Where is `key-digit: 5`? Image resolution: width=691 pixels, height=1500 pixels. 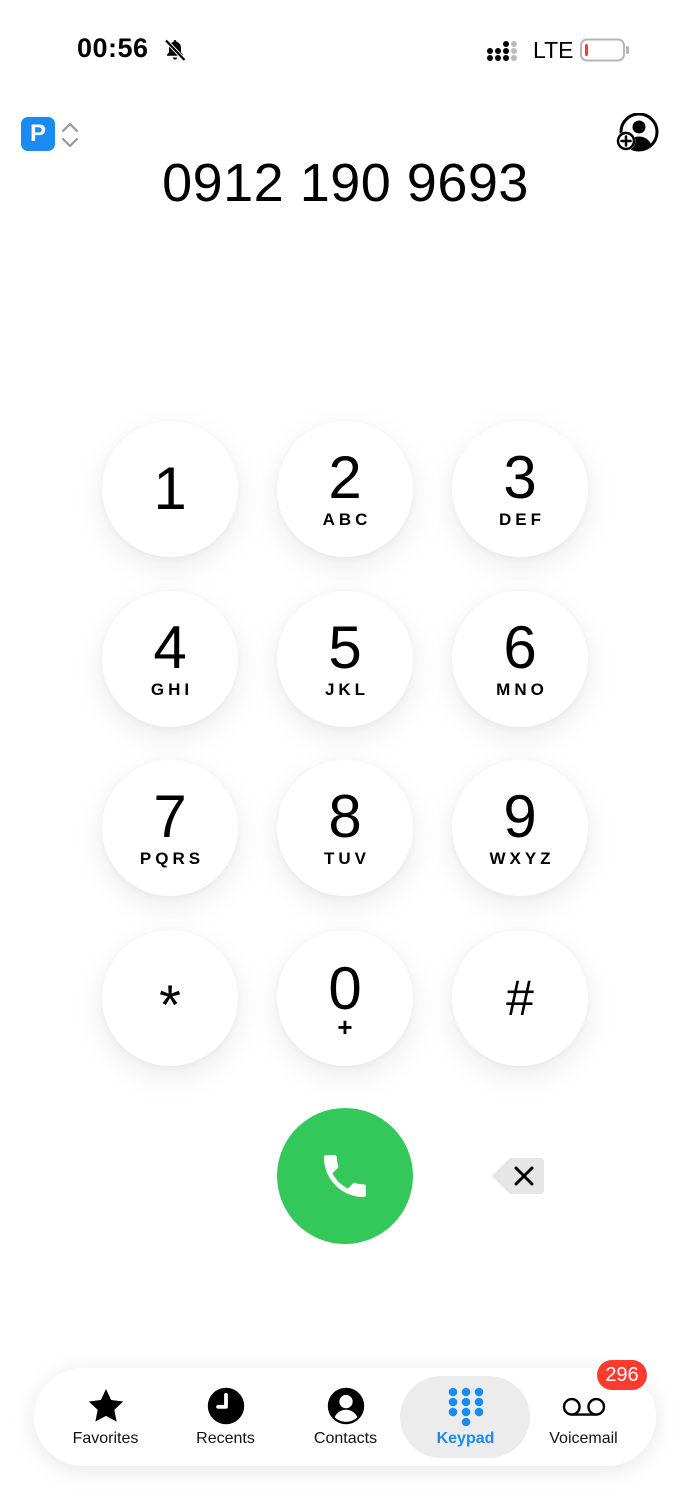
key-digit: 5 is located at coordinates (345, 647).